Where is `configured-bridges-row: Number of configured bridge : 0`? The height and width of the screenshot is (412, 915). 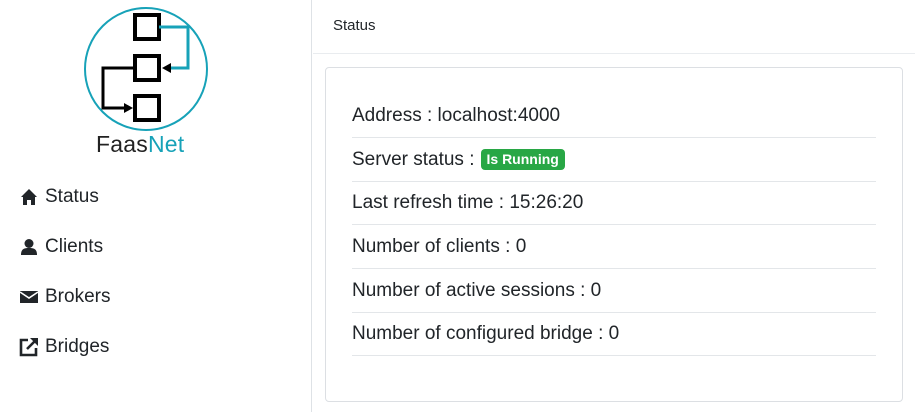
configured-bridges-row: Number of configured bridge : 0 is located at coordinates (614, 335).